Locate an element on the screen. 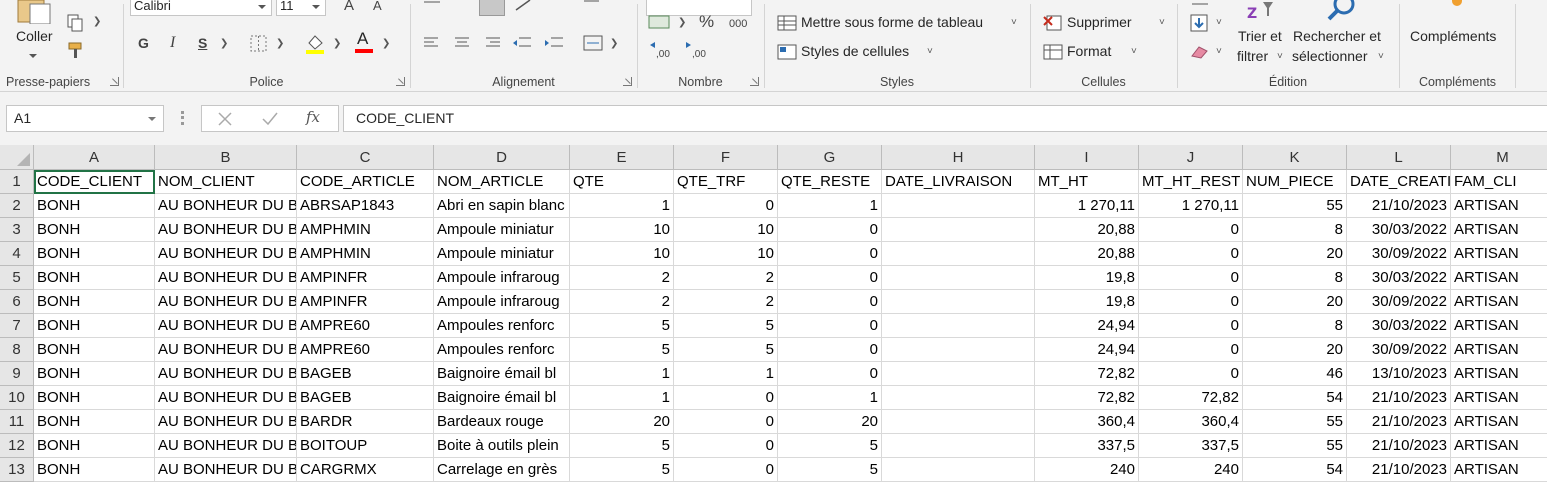  cell-g4: 0 is located at coordinates (830, 254).